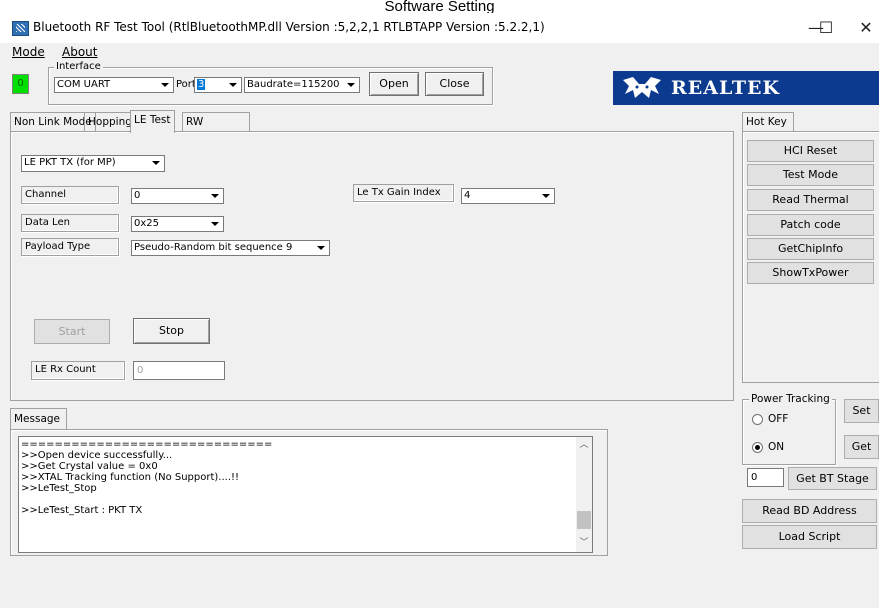  What do you see at coordinates (371, 121) in the screenshot?
I see `main-tab-bar: Non Link Mode Hopping LE Test RW` at bounding box center [371, 121].